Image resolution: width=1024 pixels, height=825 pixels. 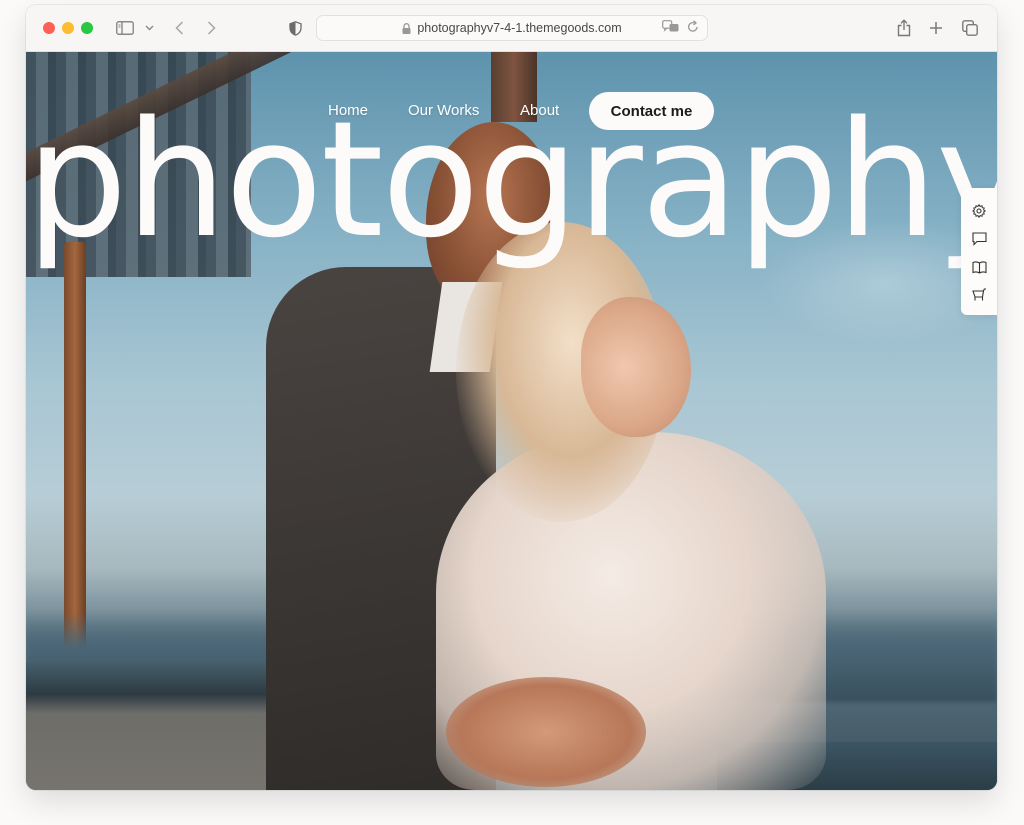 What do you see at coordinates (149, 28) in the screenshot?
I see `chevron-down-icon` at bounding box center [149, 28].